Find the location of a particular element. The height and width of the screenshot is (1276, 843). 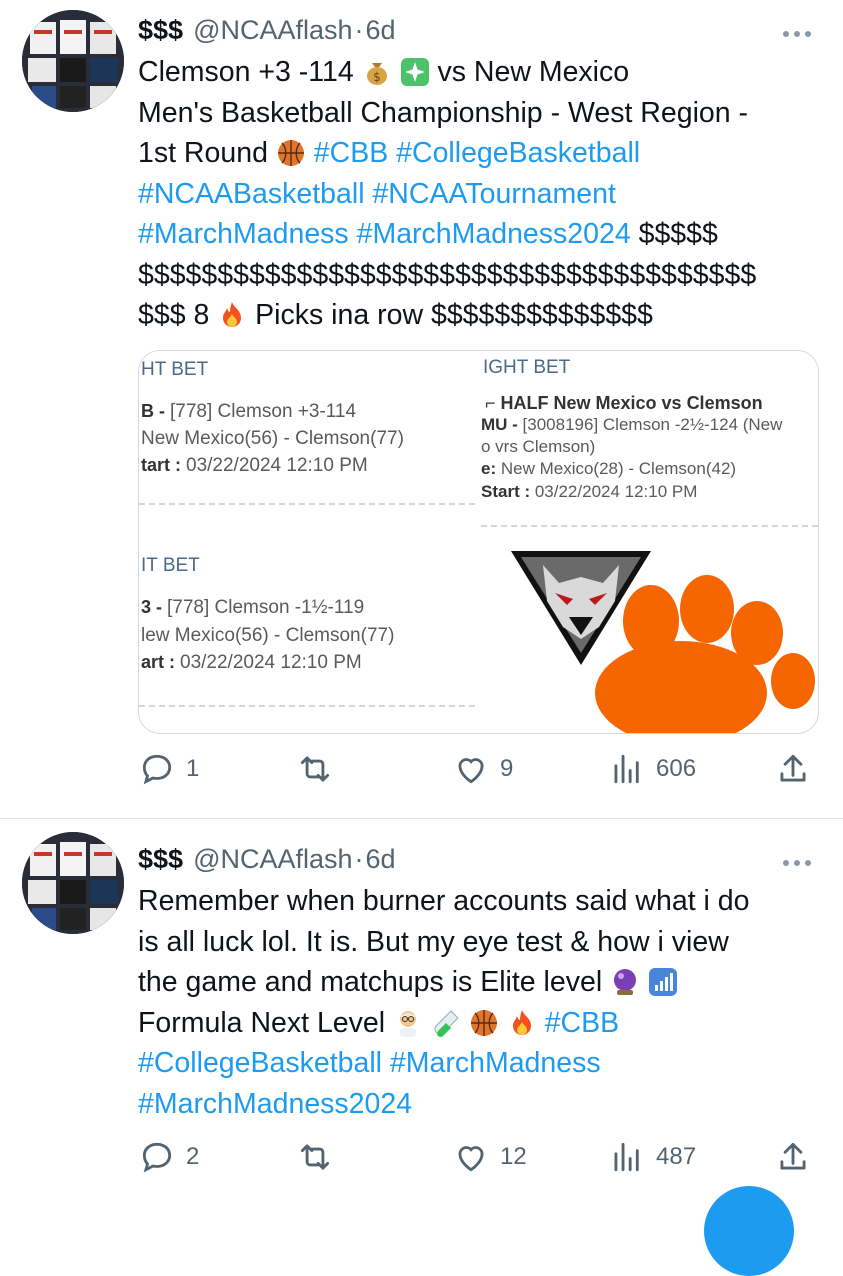

tweet-text-line: $$$$$$$$$$$$$$$$$$$$$$$$$$$$$$$$$$$$$$$ is located at coordinates (483, 275).